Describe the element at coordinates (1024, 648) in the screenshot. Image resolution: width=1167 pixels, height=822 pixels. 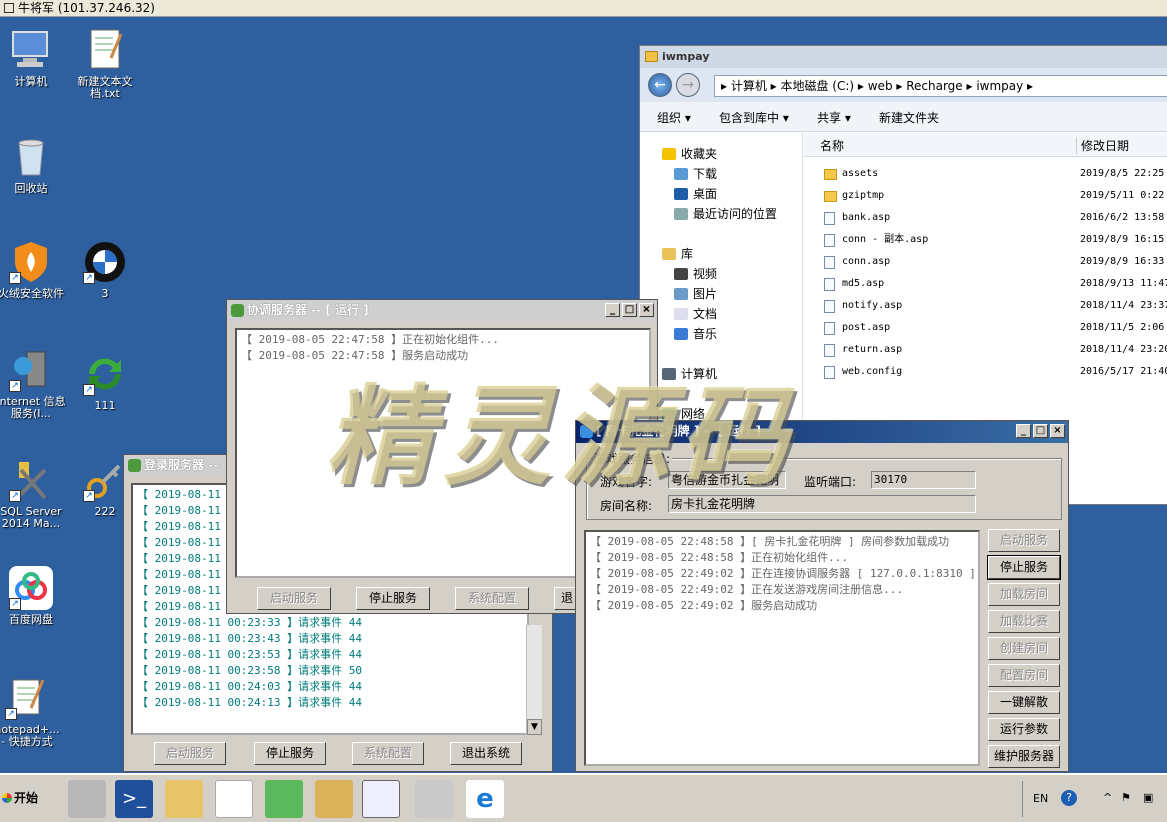
I see `create-room-button: 创建房间` at that location.